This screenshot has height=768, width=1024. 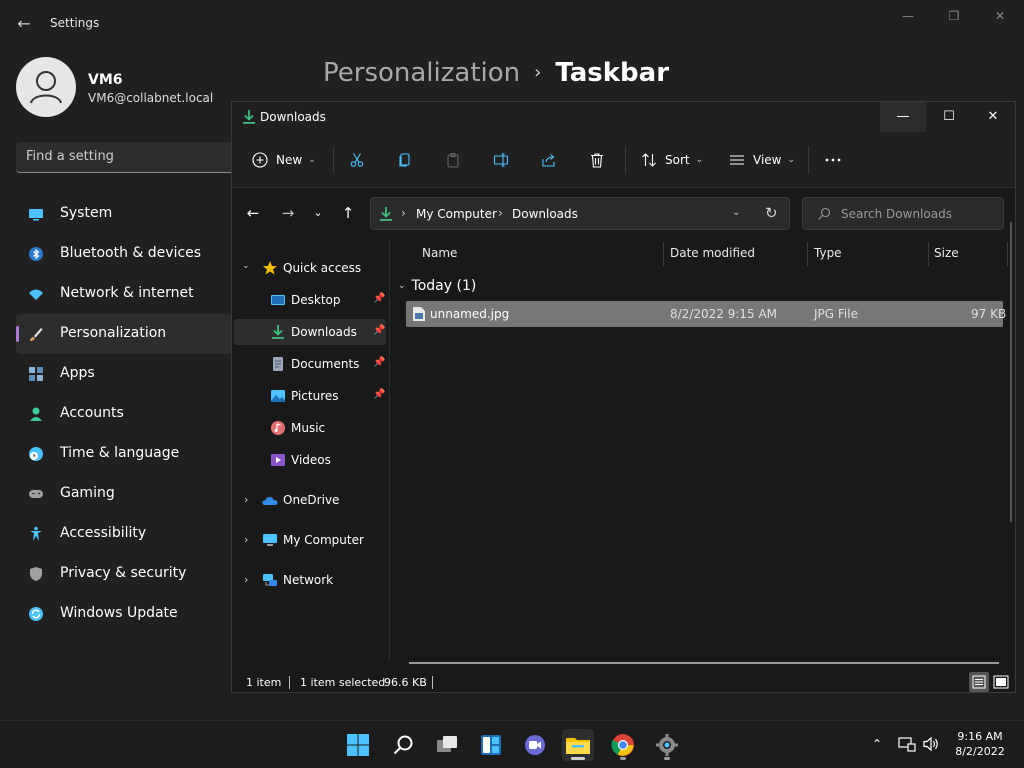 I want to click on breadcrumb-downloads: Downloads, so click(x=545, y=214).